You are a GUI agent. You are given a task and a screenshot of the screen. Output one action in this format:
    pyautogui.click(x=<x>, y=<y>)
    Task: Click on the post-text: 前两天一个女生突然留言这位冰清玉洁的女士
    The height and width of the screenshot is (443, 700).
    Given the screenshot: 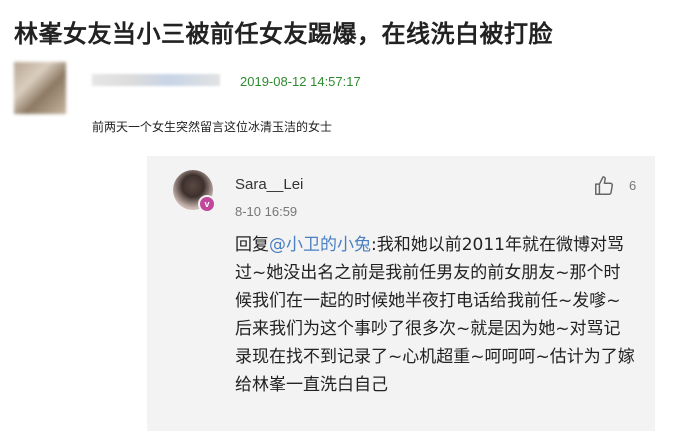 What is the action you would take?
    pyautogui.click(x=212, y=127)
    